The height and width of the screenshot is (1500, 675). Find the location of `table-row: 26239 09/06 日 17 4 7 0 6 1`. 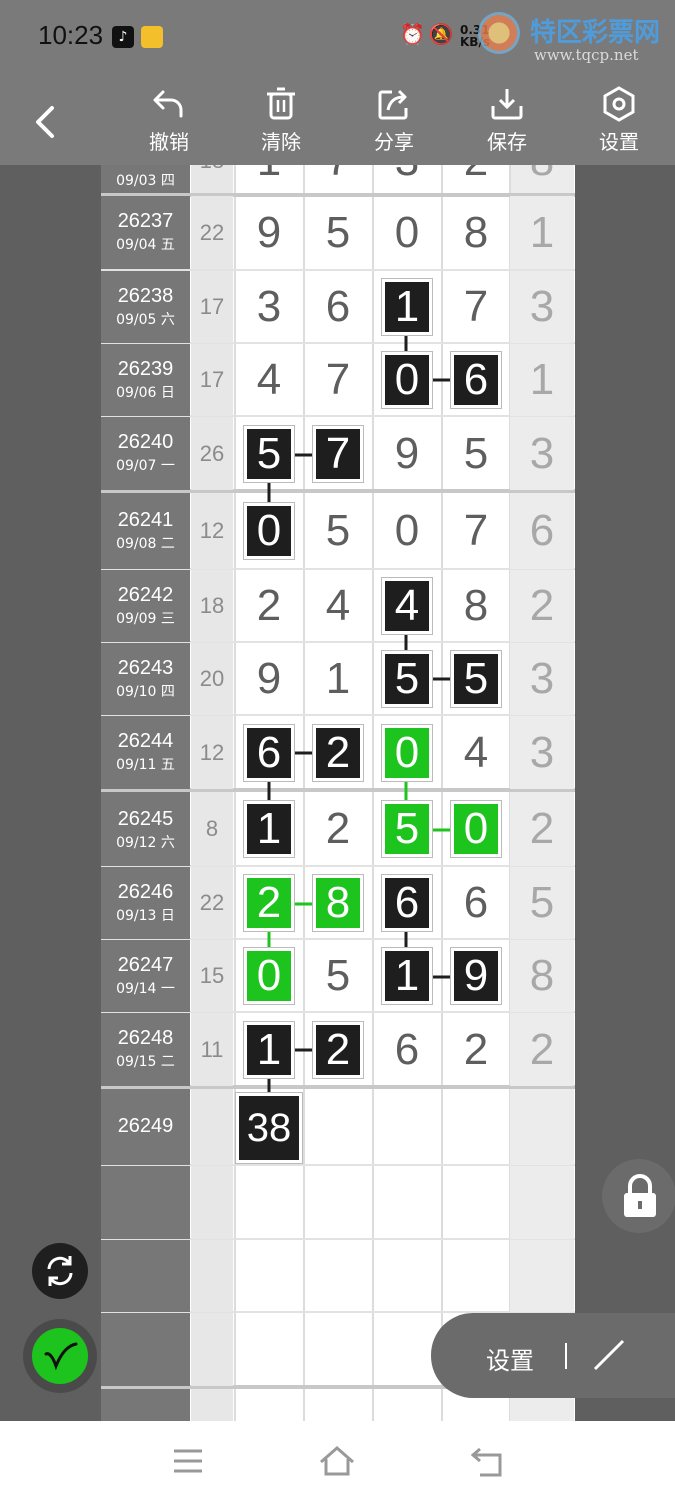

table-row: 26239 09/06 日 17 4 7 0 6 1 is located at coordinates (338, 380).